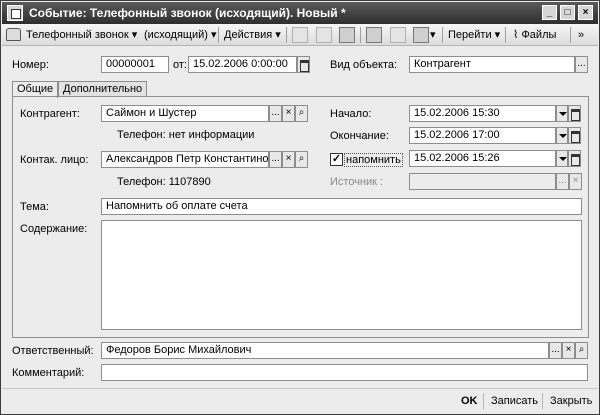 The image size is (600, 415). What do you see at coordinates (15, 13) in the screenshot?
I see `app-icon` at bounding box center [15, 13].